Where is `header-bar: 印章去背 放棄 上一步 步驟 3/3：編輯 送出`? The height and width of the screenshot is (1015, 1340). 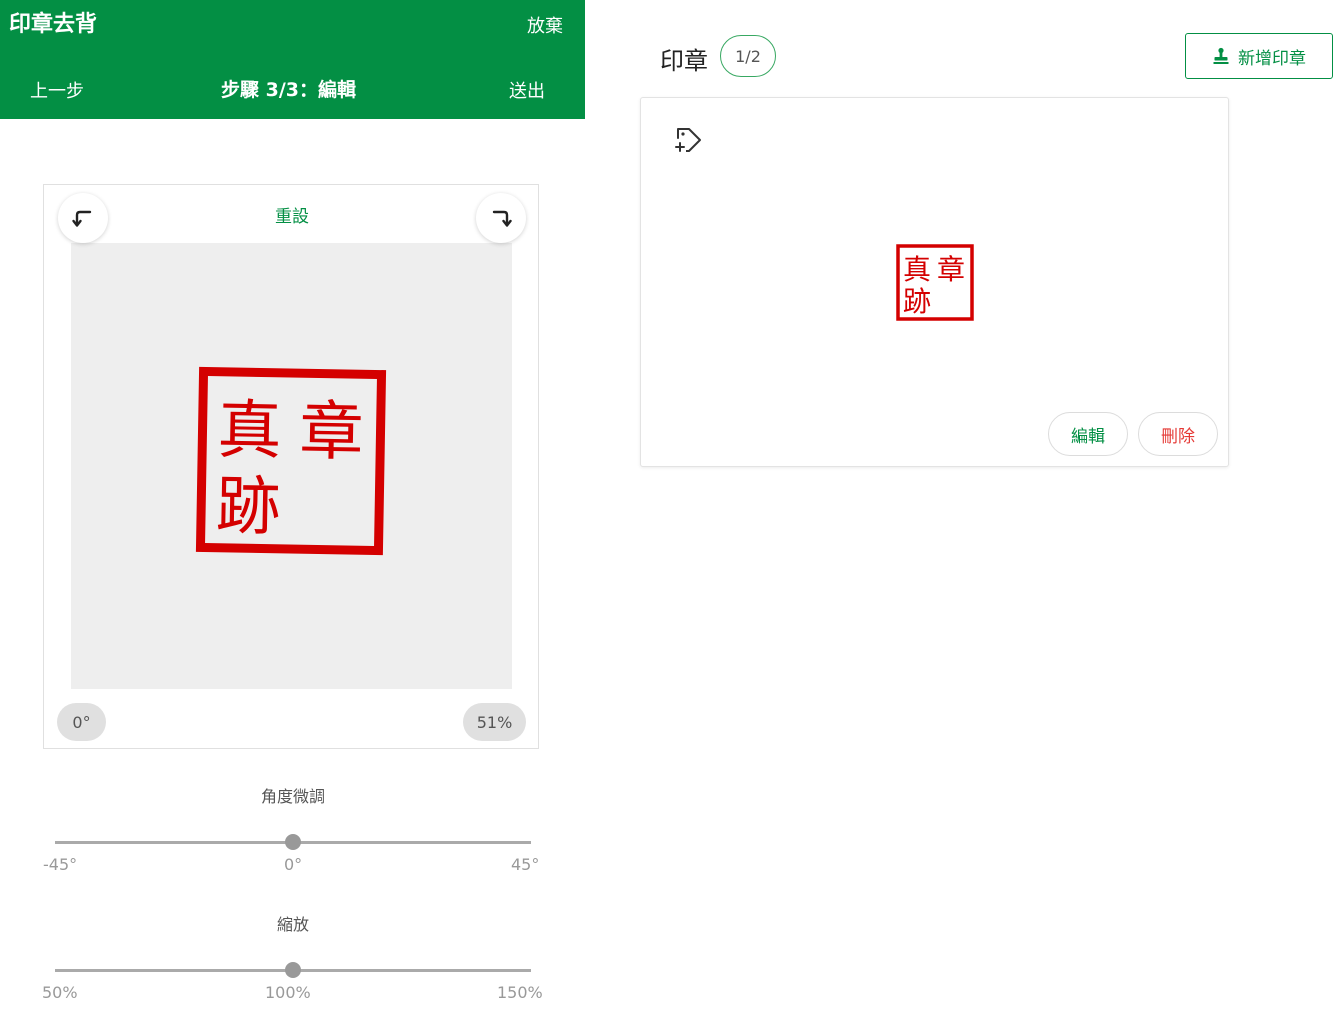 header-bar: 印章去背 放棄 上一步 步驟 3/3：編輯 送出 is located at coordinates (292, 59).